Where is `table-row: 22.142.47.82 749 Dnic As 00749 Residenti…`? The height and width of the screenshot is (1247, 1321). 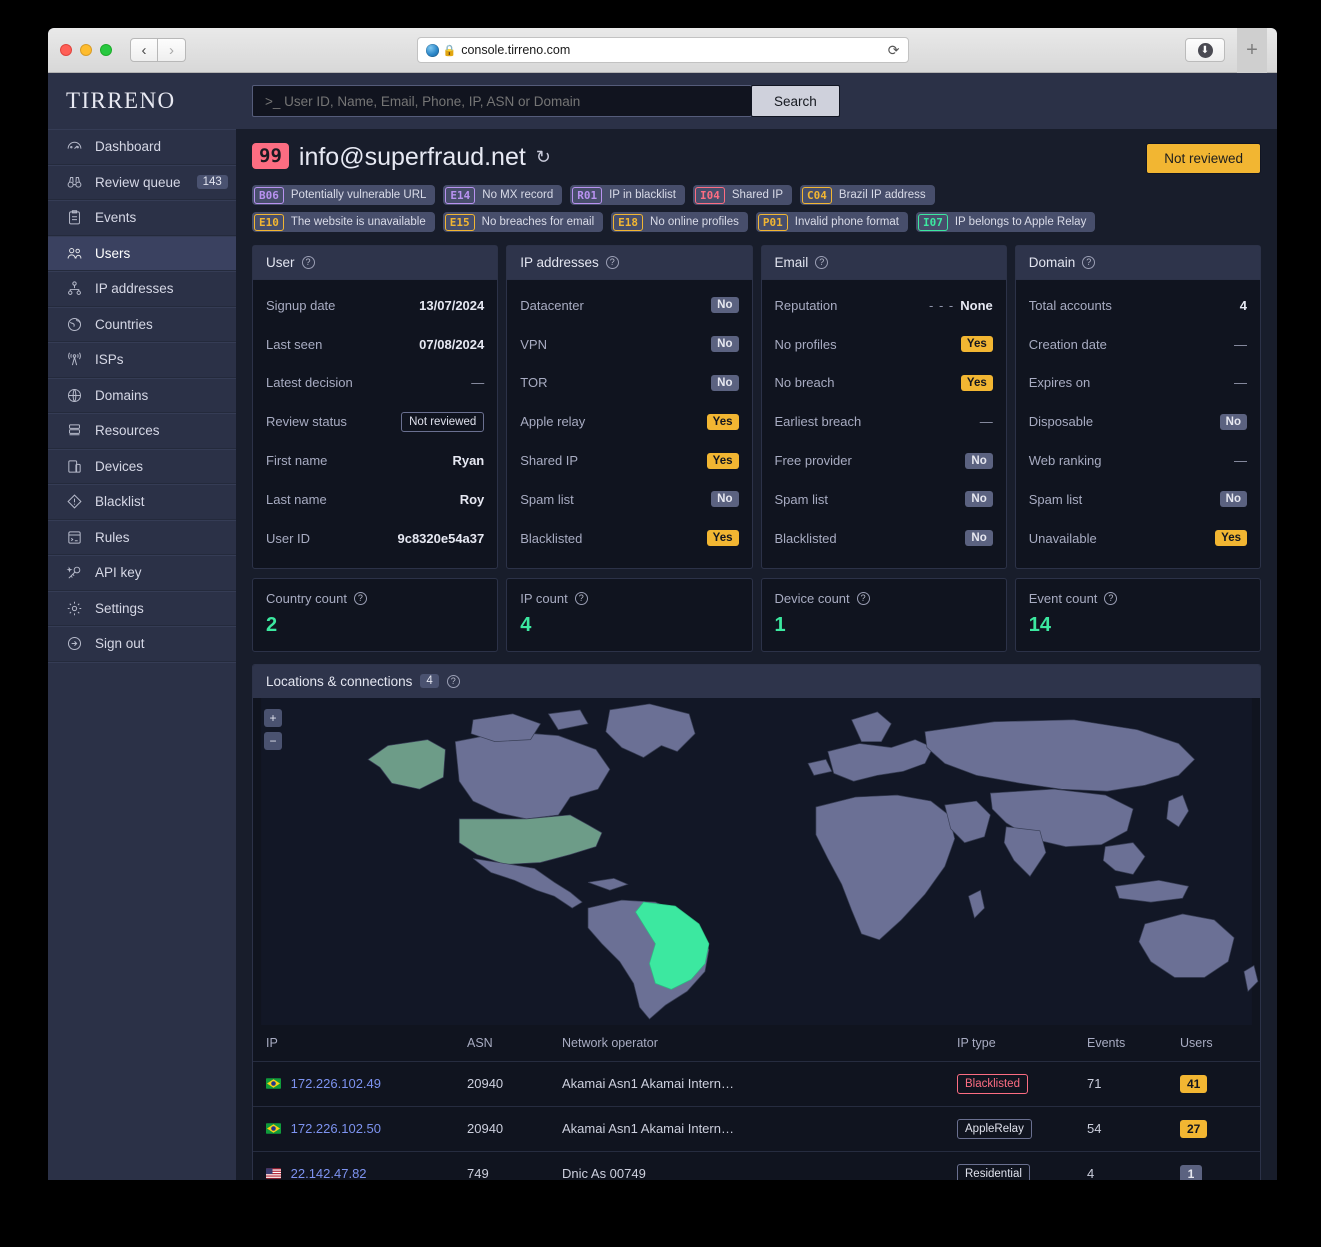
table-row: 22.142.47.82 749 Dnic As 00749 Residenti… is located at coordinates (756, 1165).